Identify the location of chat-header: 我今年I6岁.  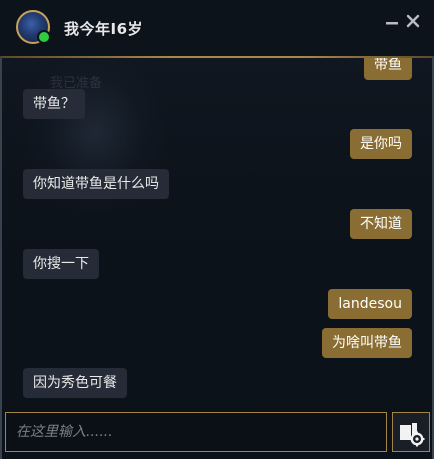
(217, 28).